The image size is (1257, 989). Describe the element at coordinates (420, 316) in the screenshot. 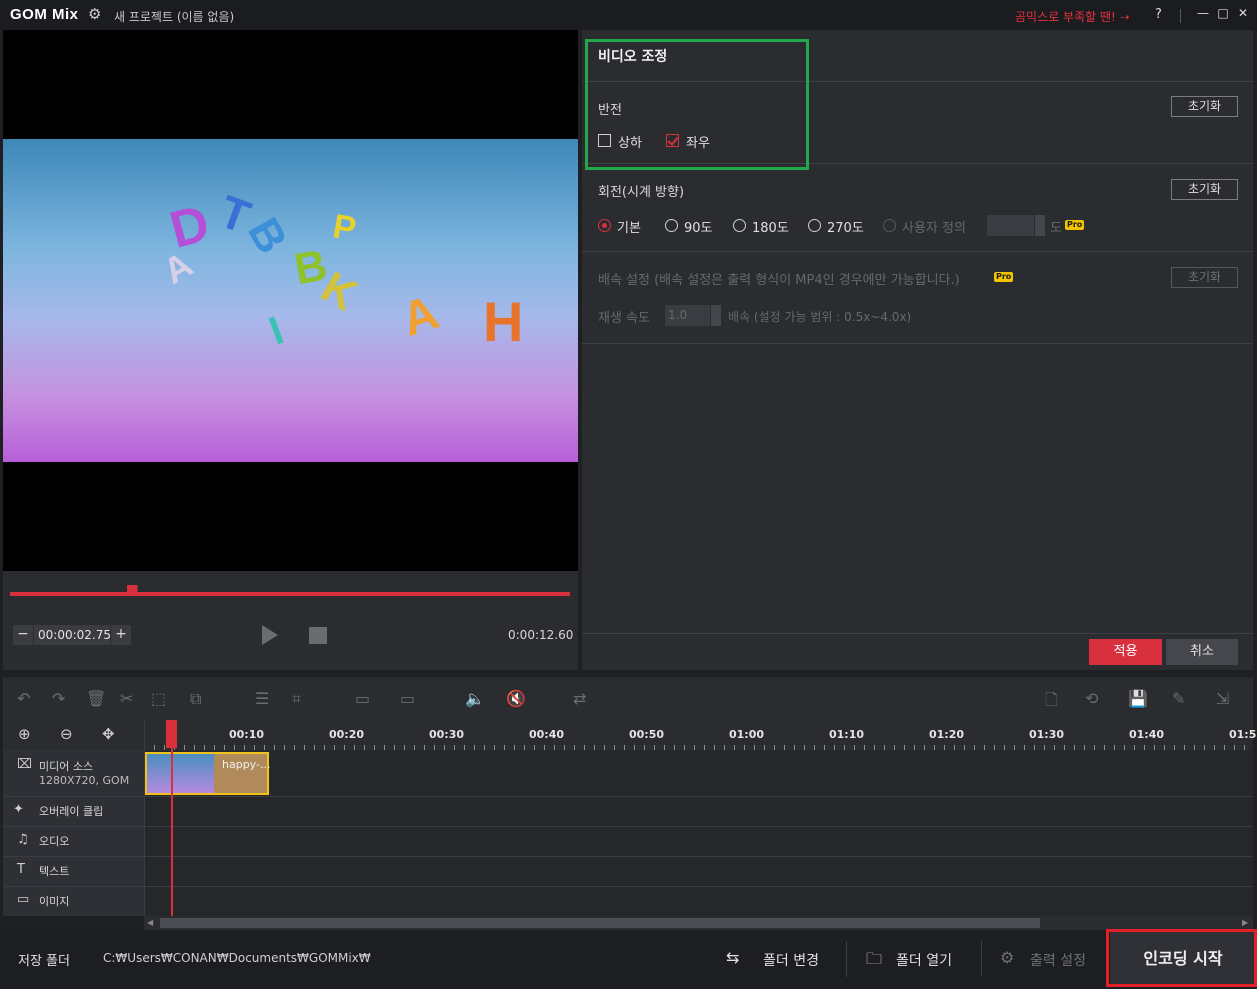

I see `video-letter: A` at that location.